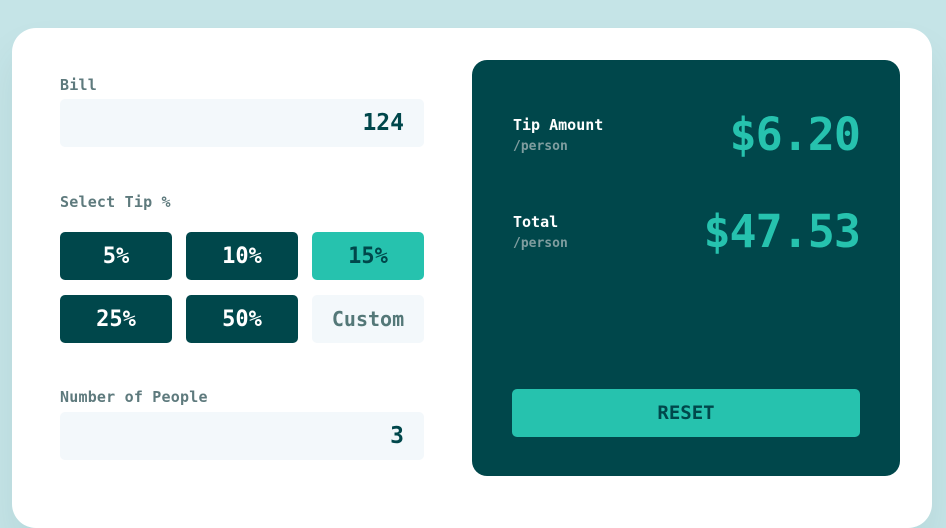 This screenshot has width=946, height=528. I want to click on tip-button-5: 5%, so click(116, 256).